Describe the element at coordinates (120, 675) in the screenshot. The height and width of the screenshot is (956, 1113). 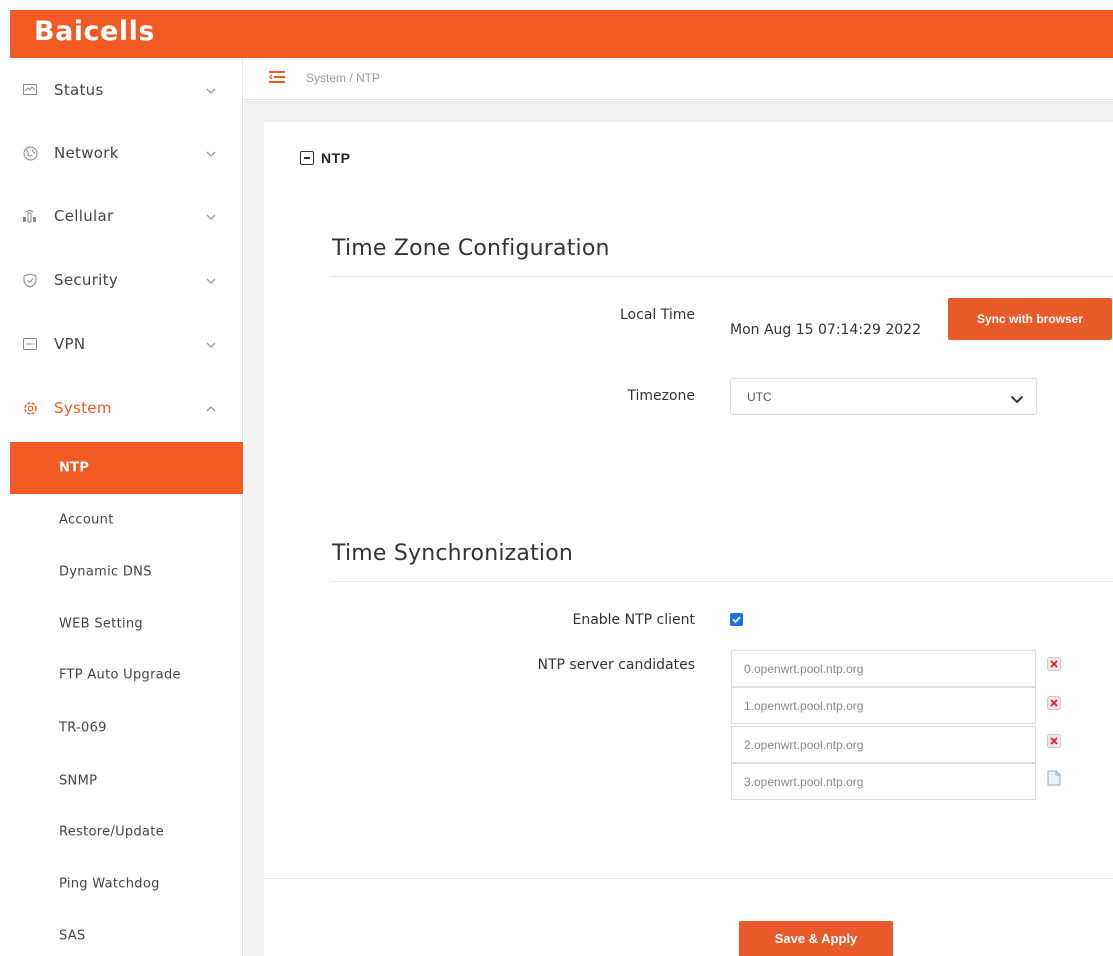
I see `sidebar-subitem-label: FTP Auto Upgrade` at that location.